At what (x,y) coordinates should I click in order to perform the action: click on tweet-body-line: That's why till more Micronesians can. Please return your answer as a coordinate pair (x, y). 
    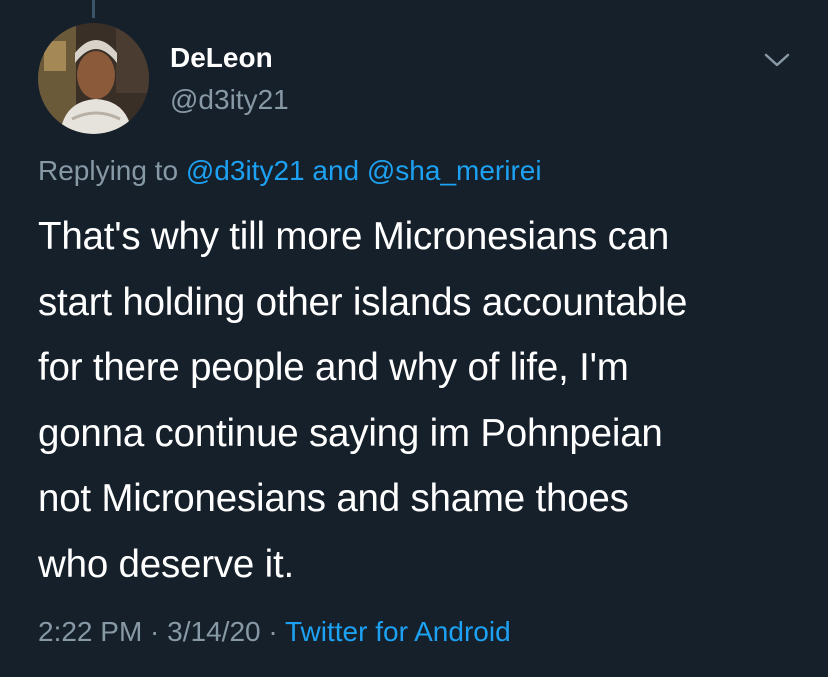
    Looking at the image, I should click on (354, 236).